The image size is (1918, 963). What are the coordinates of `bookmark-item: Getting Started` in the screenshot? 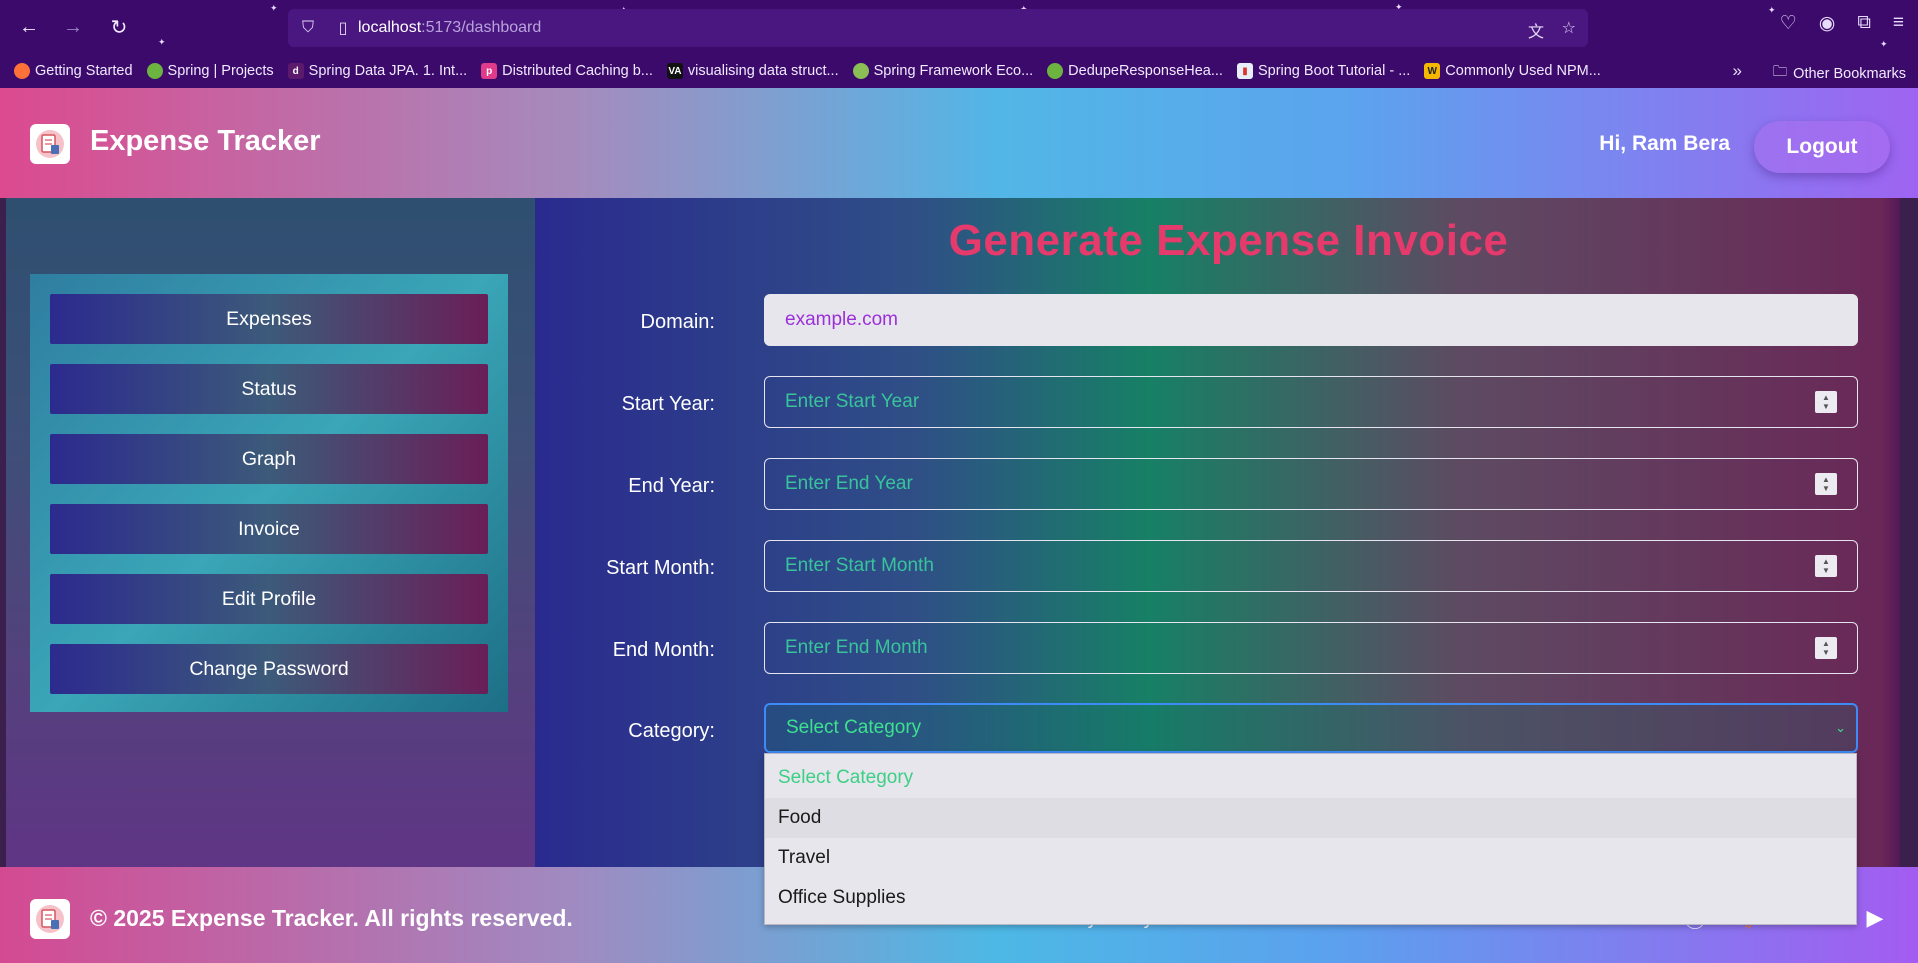 It's located at (73, 71).